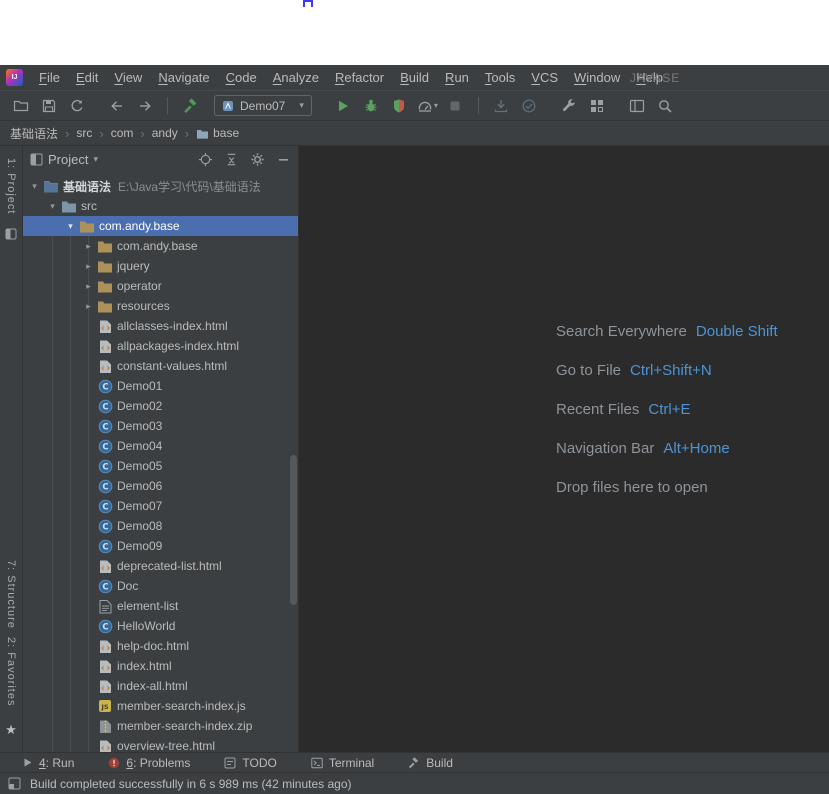 The height and width of the screenshot is (794, 829). What do you see at coordinates (140, 546) in the screenshot?
I see `tree-item-label: Demo09` at bounding box center [140, 546].